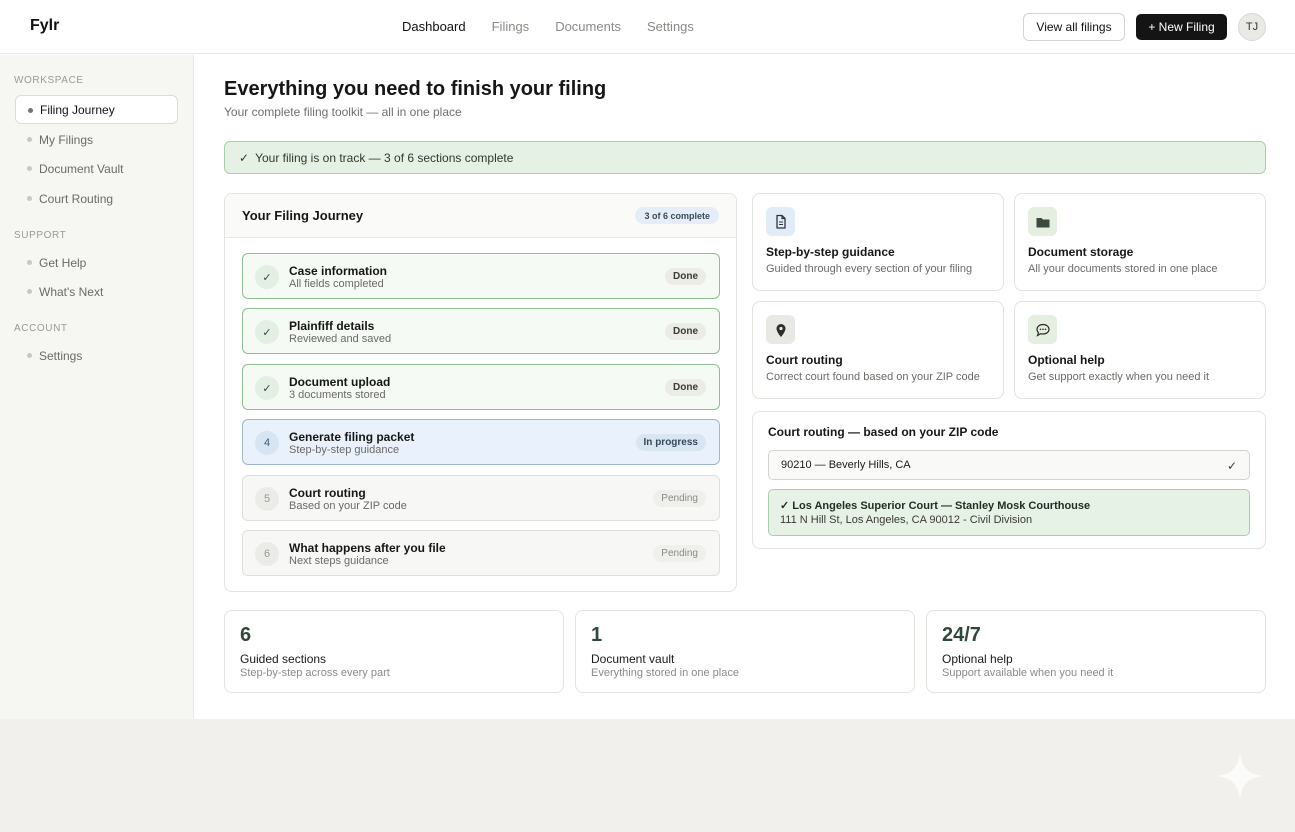 This screenshot has width=1295, height=832. I want to click on stat-label: Guided sections, so click(283, 659).